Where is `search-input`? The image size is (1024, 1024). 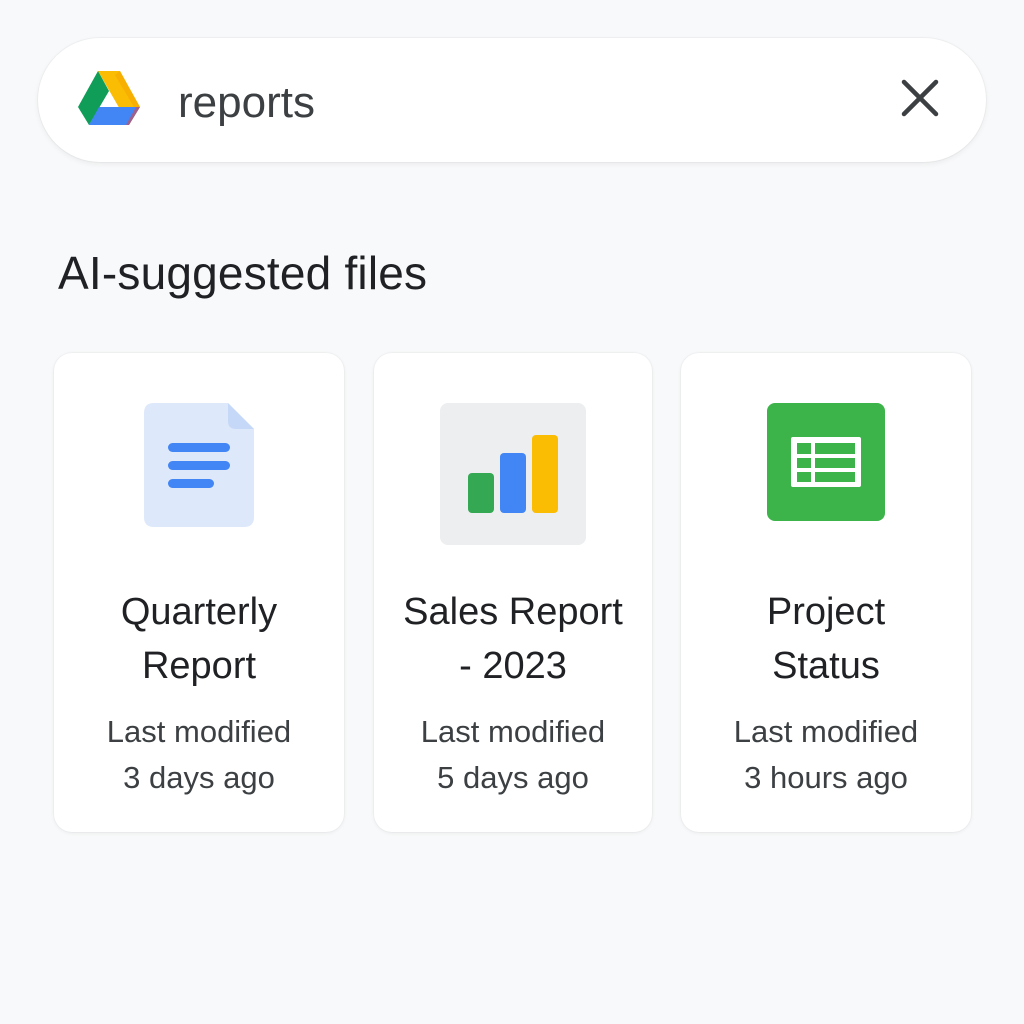
search-input is located at coordinates (518, 103).